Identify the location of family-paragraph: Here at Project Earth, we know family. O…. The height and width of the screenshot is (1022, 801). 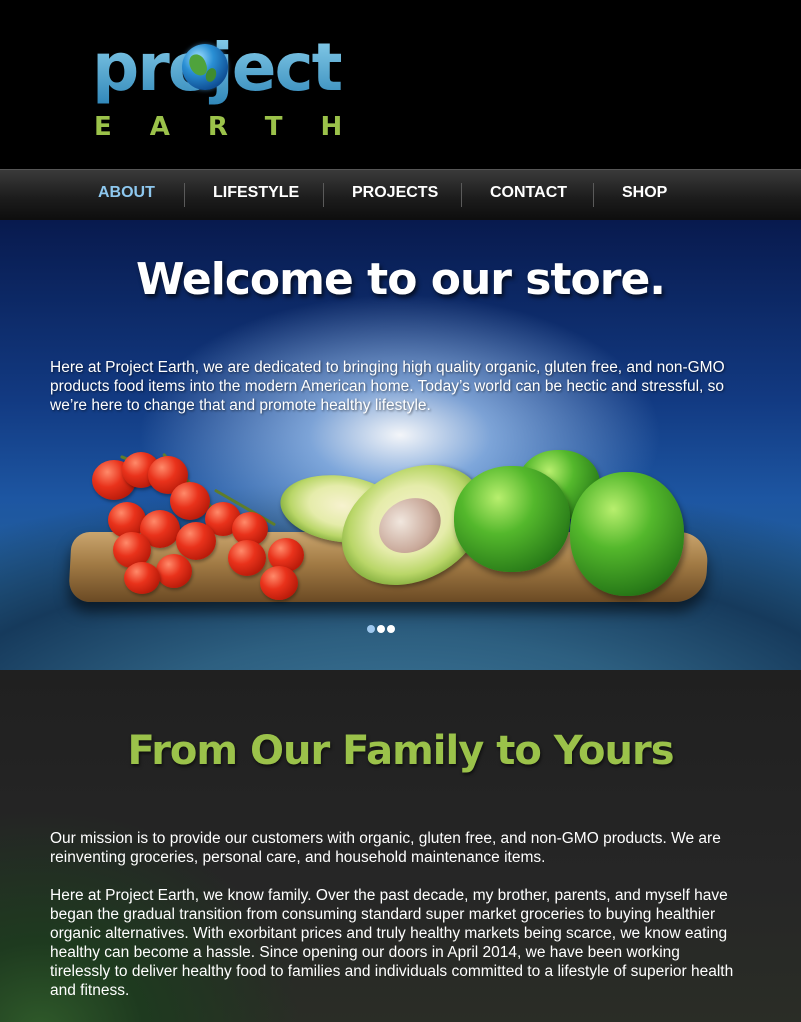
(392, 943).